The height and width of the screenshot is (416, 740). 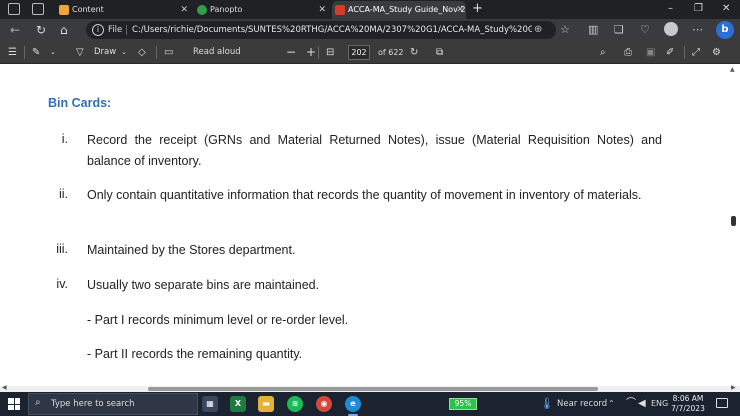 I want to click on draw-button: Draw, so click(x=105, y=52).